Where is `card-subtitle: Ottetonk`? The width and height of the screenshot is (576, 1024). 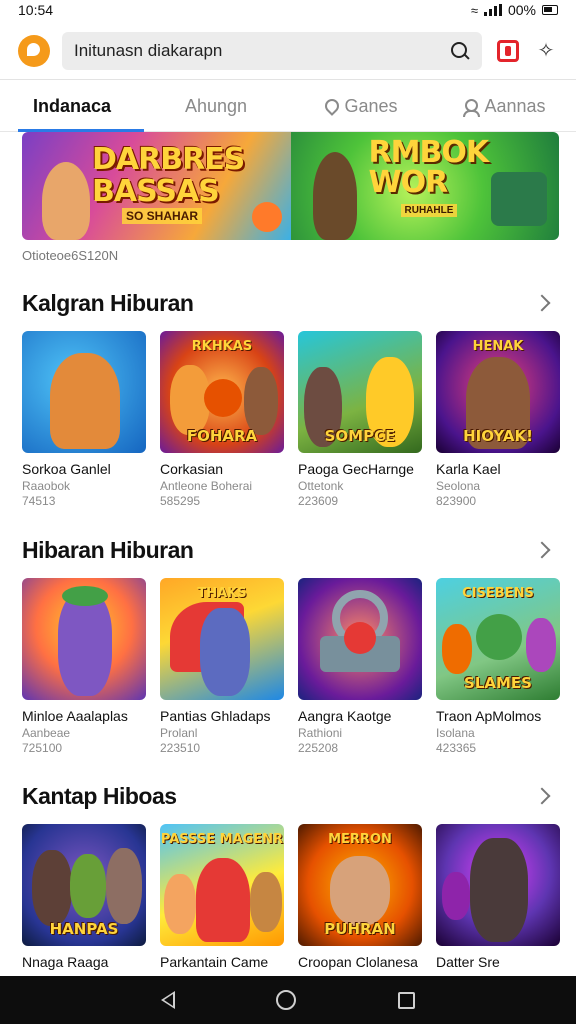
card-subtitle: Ottetonk is located at coordinates (321, 486).